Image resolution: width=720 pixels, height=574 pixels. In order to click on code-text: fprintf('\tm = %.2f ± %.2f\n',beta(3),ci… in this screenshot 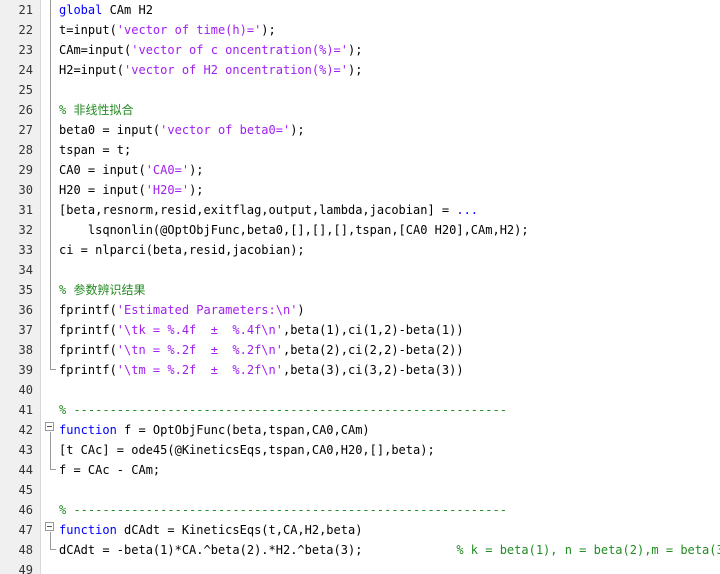, I will do `click(261, 370)`.